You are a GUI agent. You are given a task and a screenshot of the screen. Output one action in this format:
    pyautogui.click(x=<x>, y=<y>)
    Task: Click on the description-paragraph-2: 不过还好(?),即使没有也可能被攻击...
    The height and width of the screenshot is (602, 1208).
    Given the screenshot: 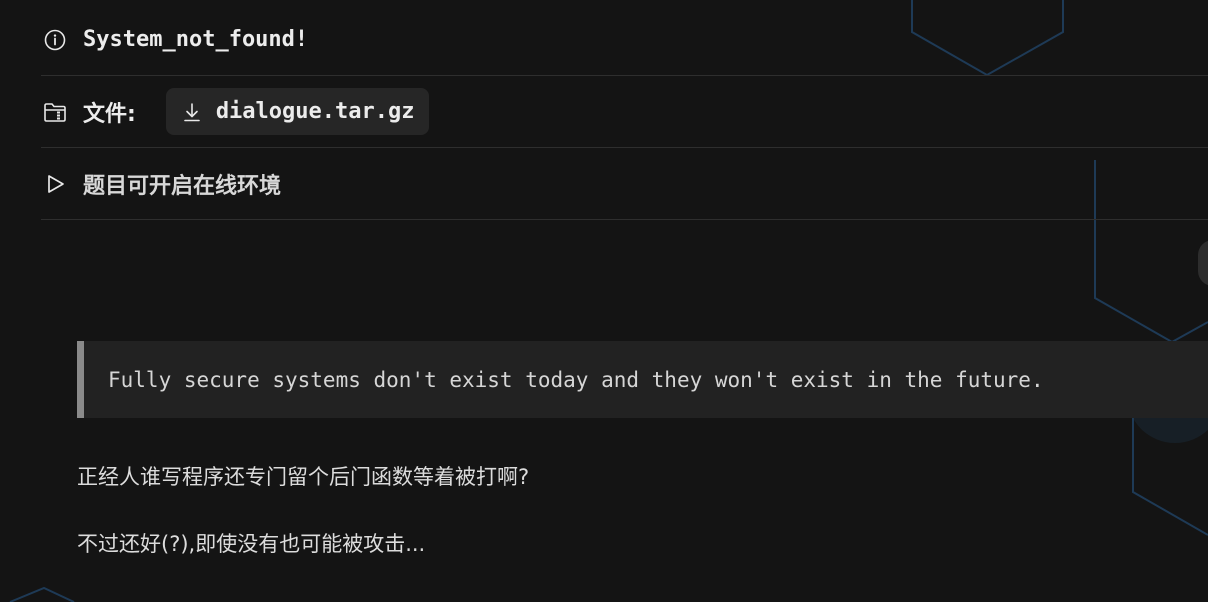 What is the action you would take?
    pyautogui.click(x=251, y=544)
    